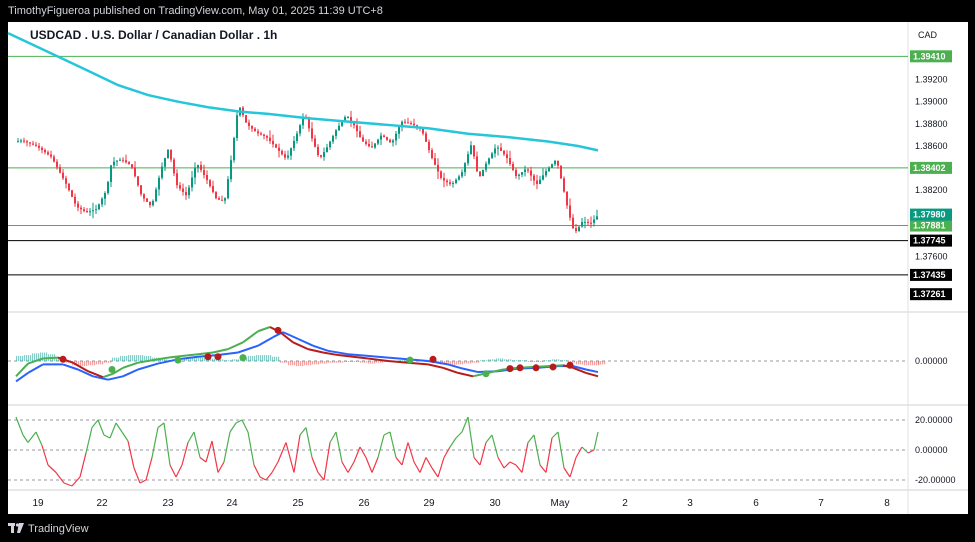 The width and height of the screenshot is (975, 542). Describe the element at coordinates (410, 360) in the screenshot. I see `macd-cross-up-dot` at that location.